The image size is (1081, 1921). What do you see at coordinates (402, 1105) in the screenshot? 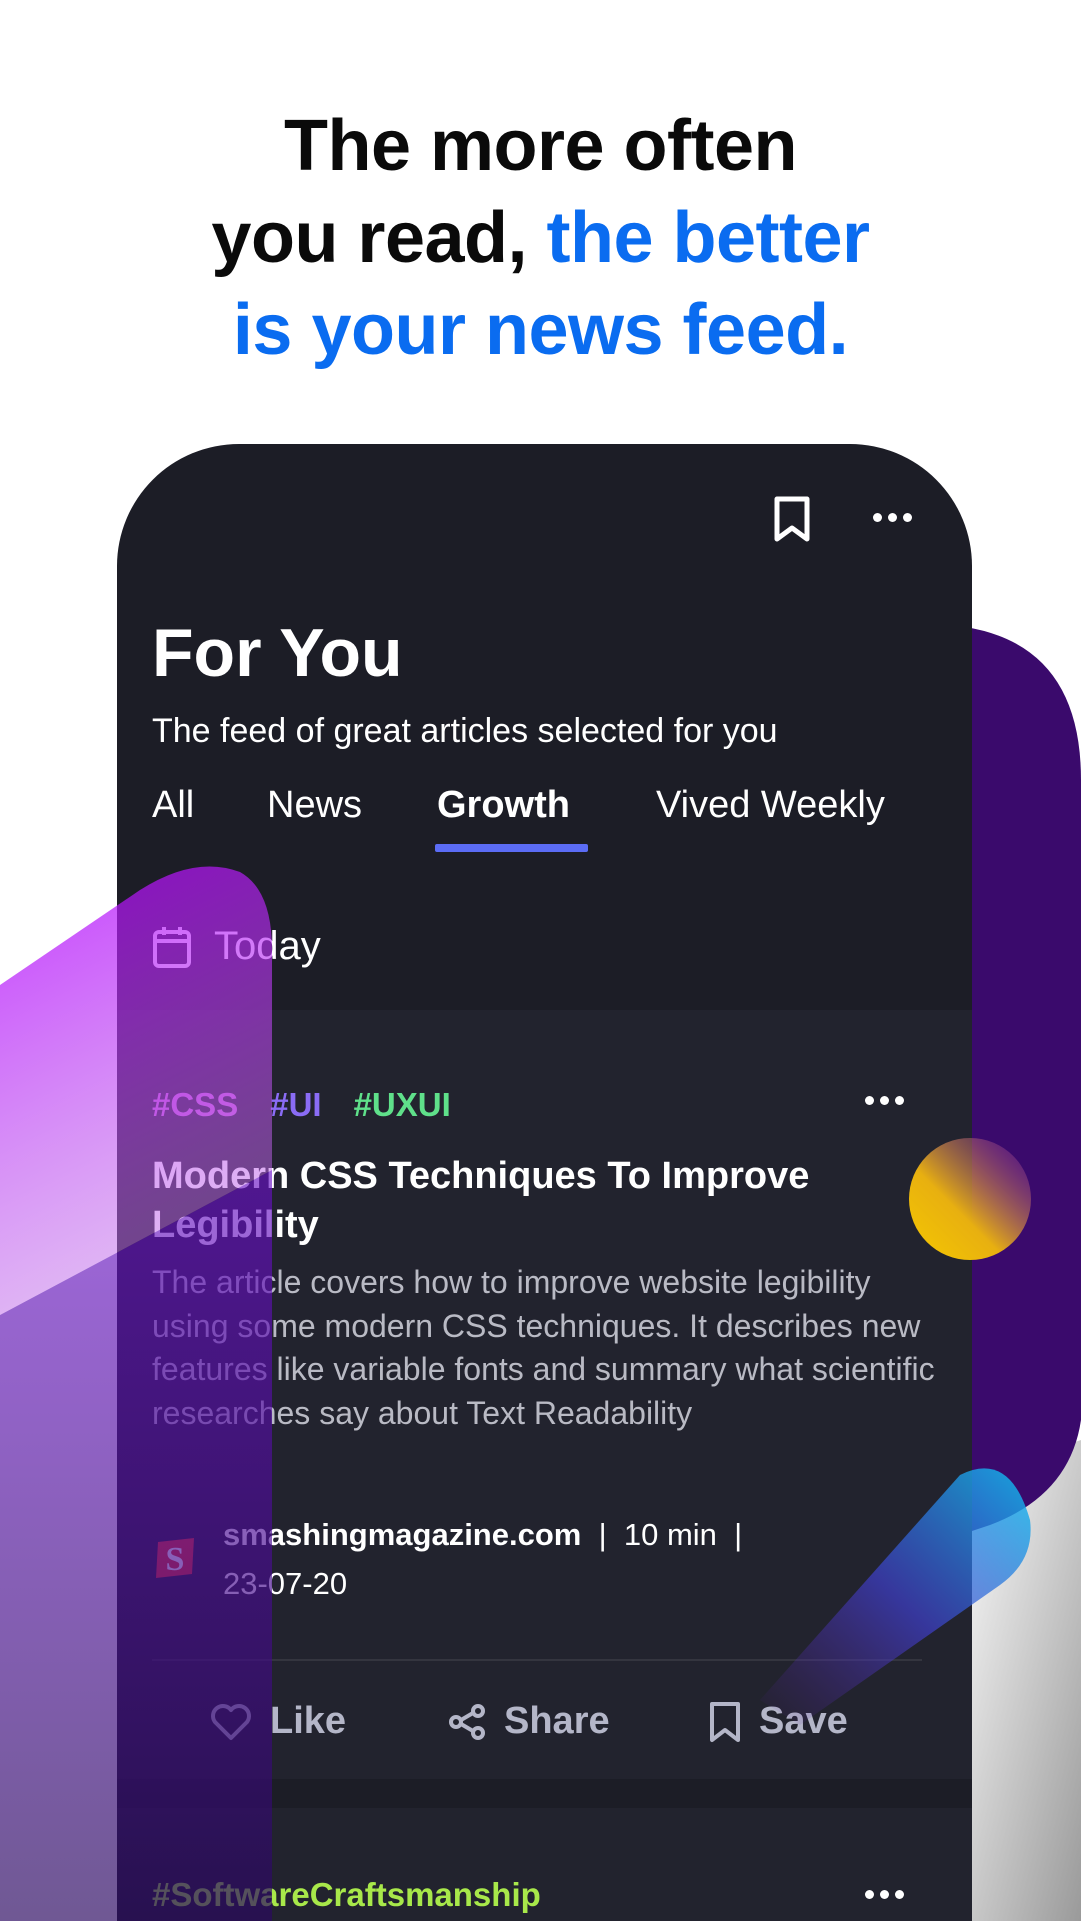
I see `tag-uxui: #UXUI` at bounding box center [402, 1105].